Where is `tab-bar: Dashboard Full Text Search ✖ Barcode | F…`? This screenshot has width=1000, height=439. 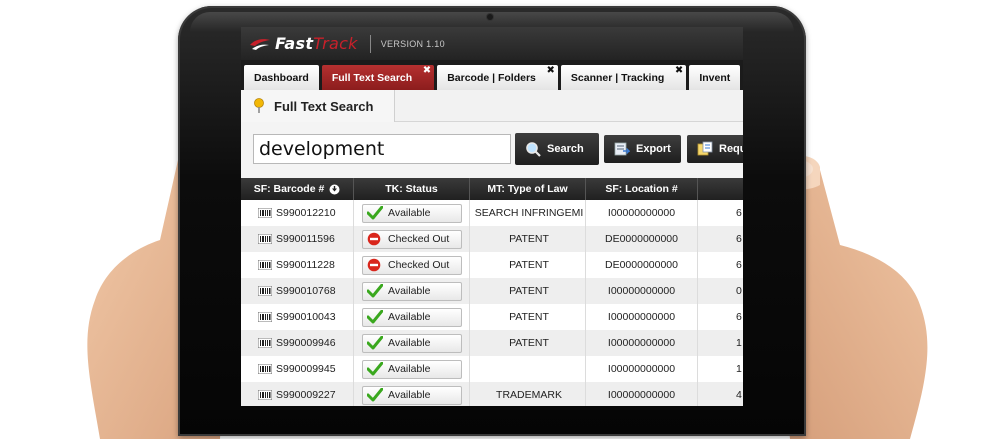 tab-bar: Dashboard Full Text Search ✖ Barcode | F… is located at coordinates (492, 75).